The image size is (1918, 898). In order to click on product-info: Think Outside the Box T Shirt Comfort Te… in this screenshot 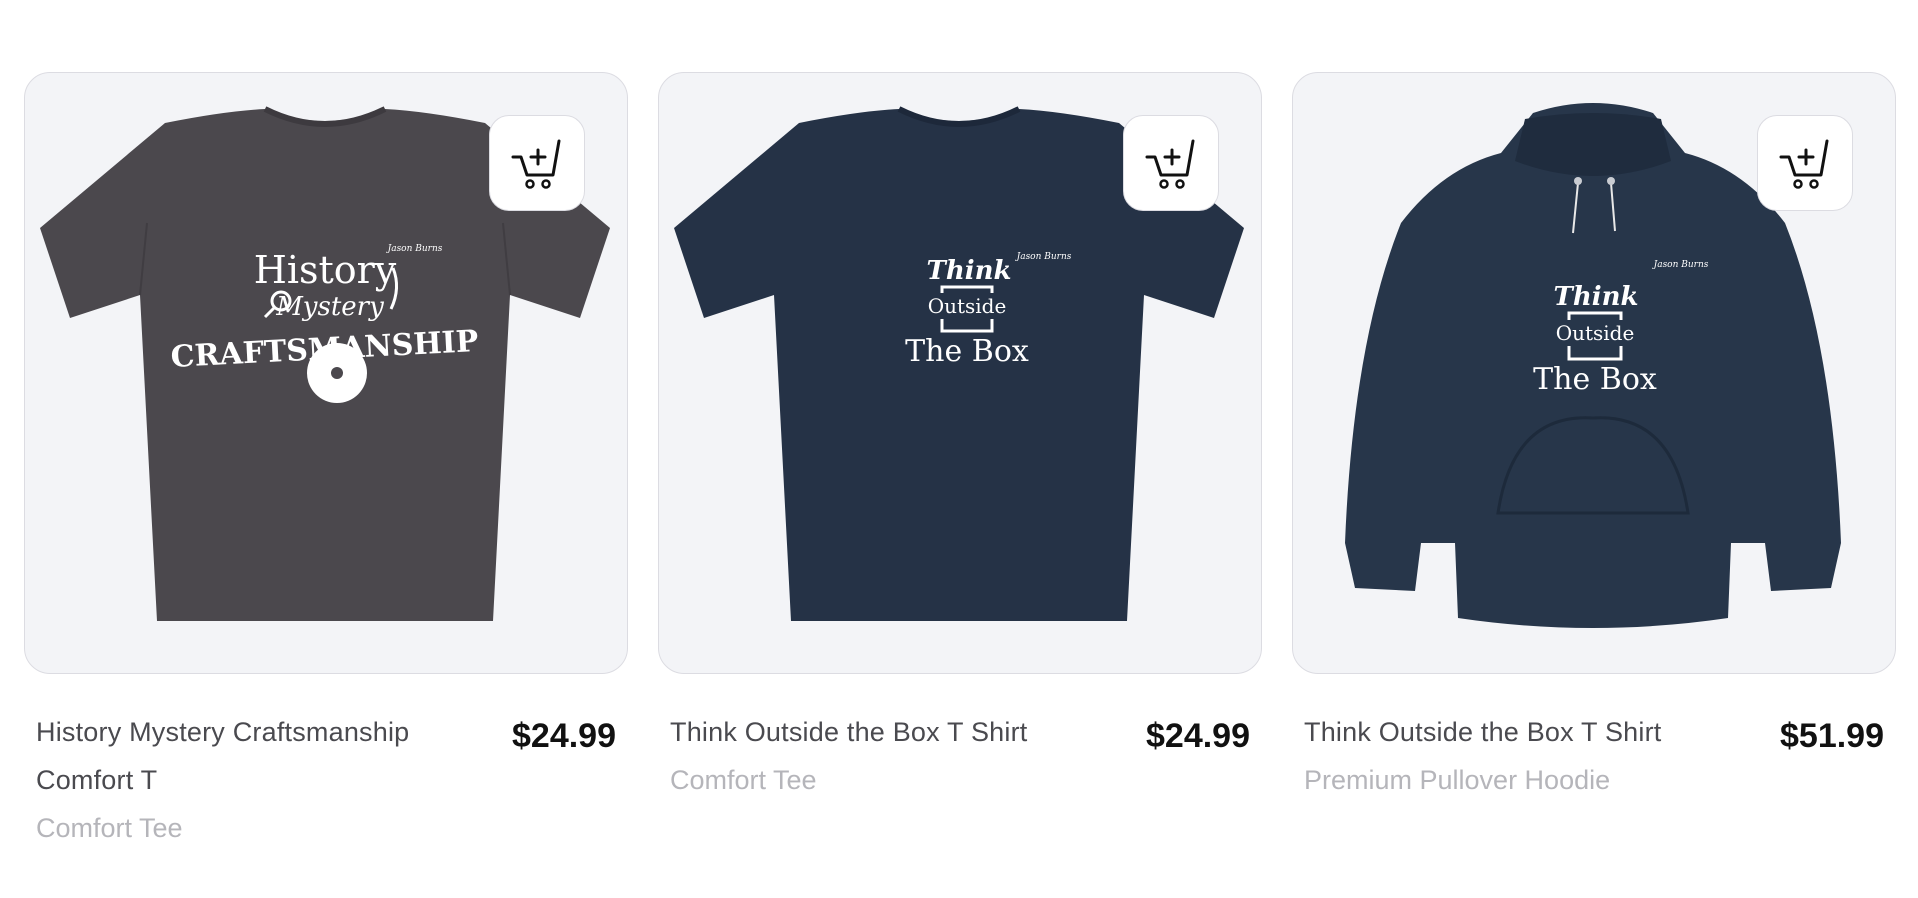, I will do `click(960, 737)`.